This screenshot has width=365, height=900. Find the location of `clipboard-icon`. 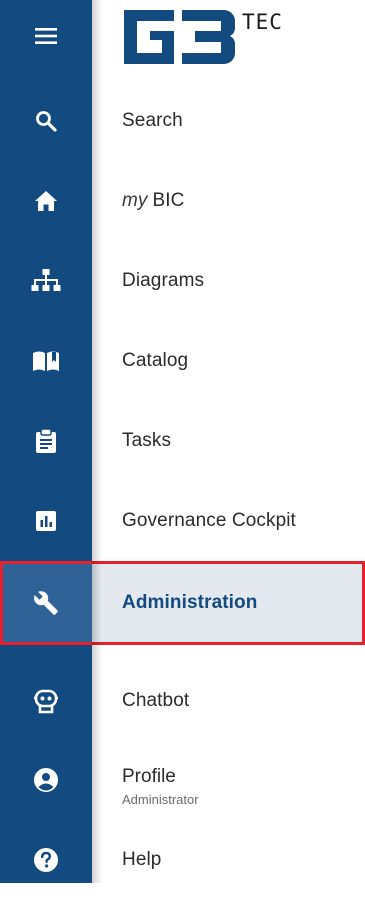

clipboard-icon is located at coordinates (46, 441).